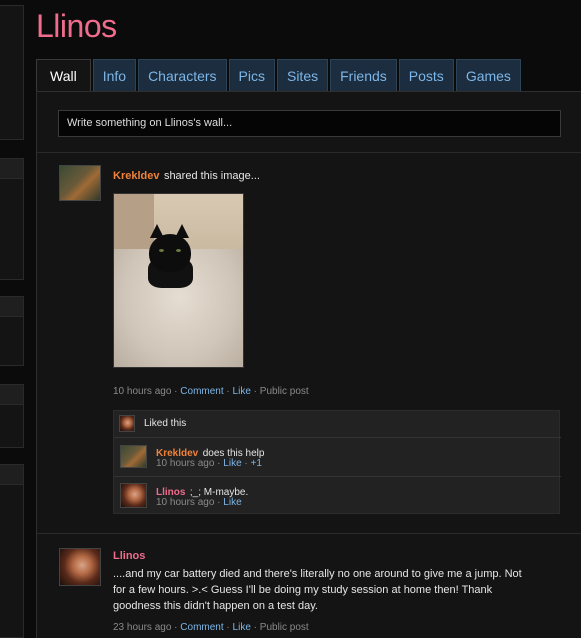 Image resolution: width=581 pixels, height=638 pixels. Describe the element at coordinates (182, 75) in the screenshot. I see `tab-characters: Characters` at that location.